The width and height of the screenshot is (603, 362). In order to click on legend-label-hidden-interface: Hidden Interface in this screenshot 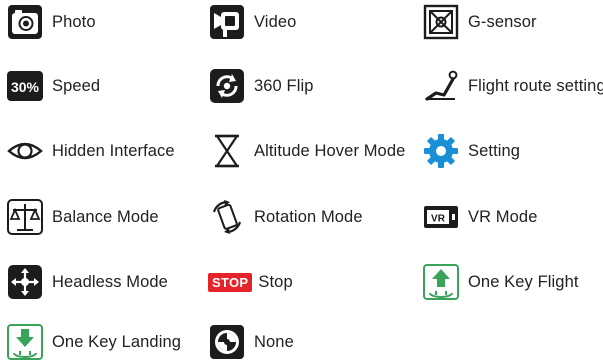, I will do `click(113, 150)`.